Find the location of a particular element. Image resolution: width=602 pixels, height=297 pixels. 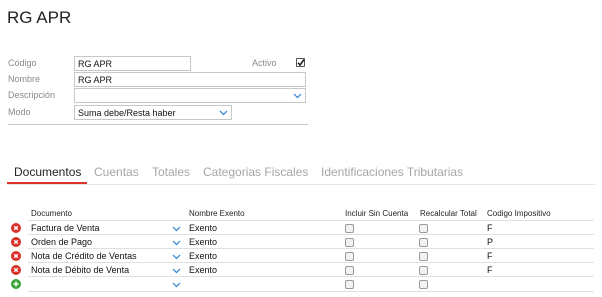

tab-documentos: Documentos is located at coordinates (47, 174).